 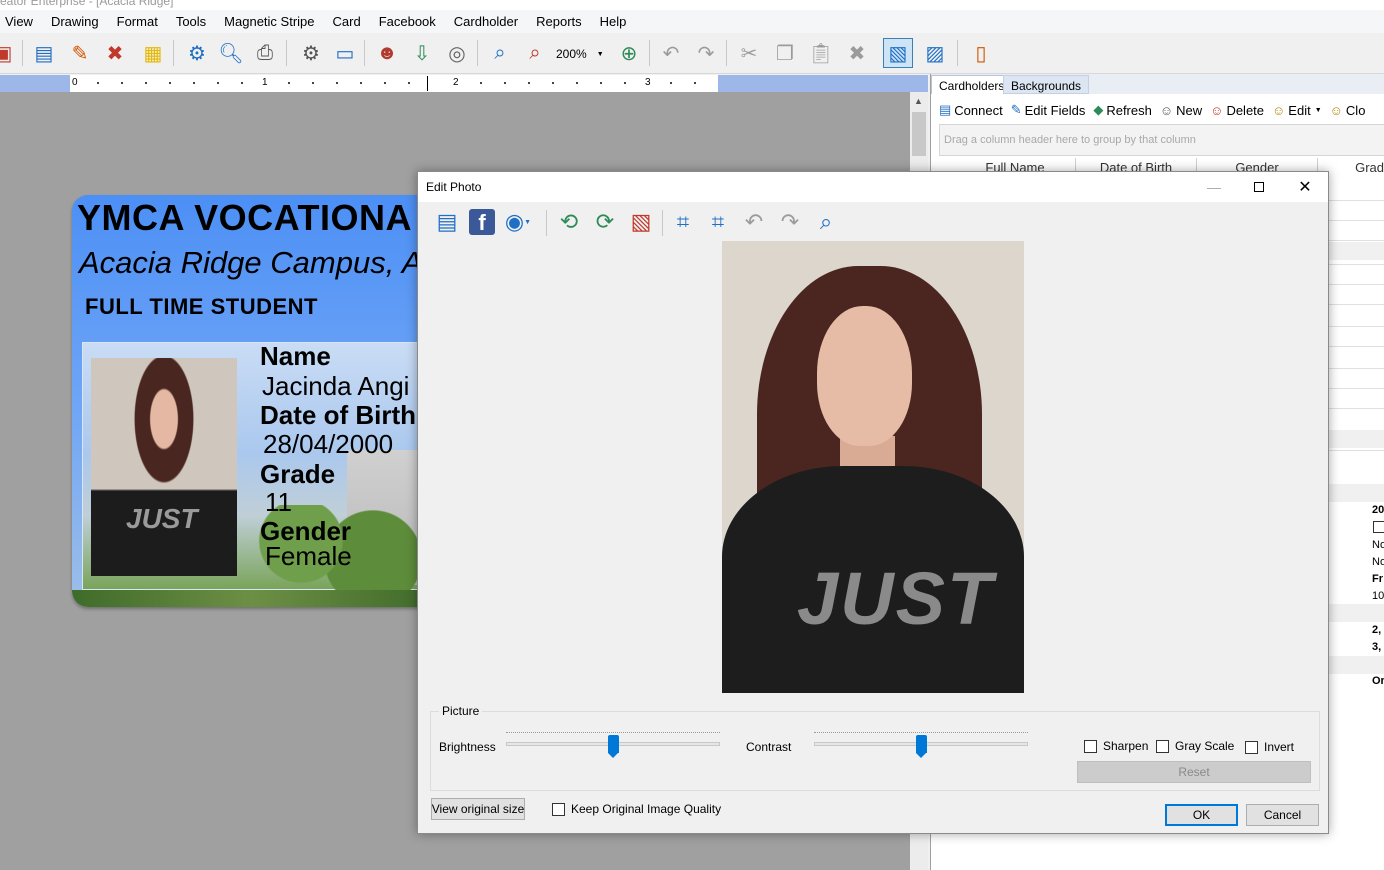 What do you see at coordinates (311, 53) in the screenshot?
I see `encode-settings-icon: ⚙` at bounding box center [311, 53].